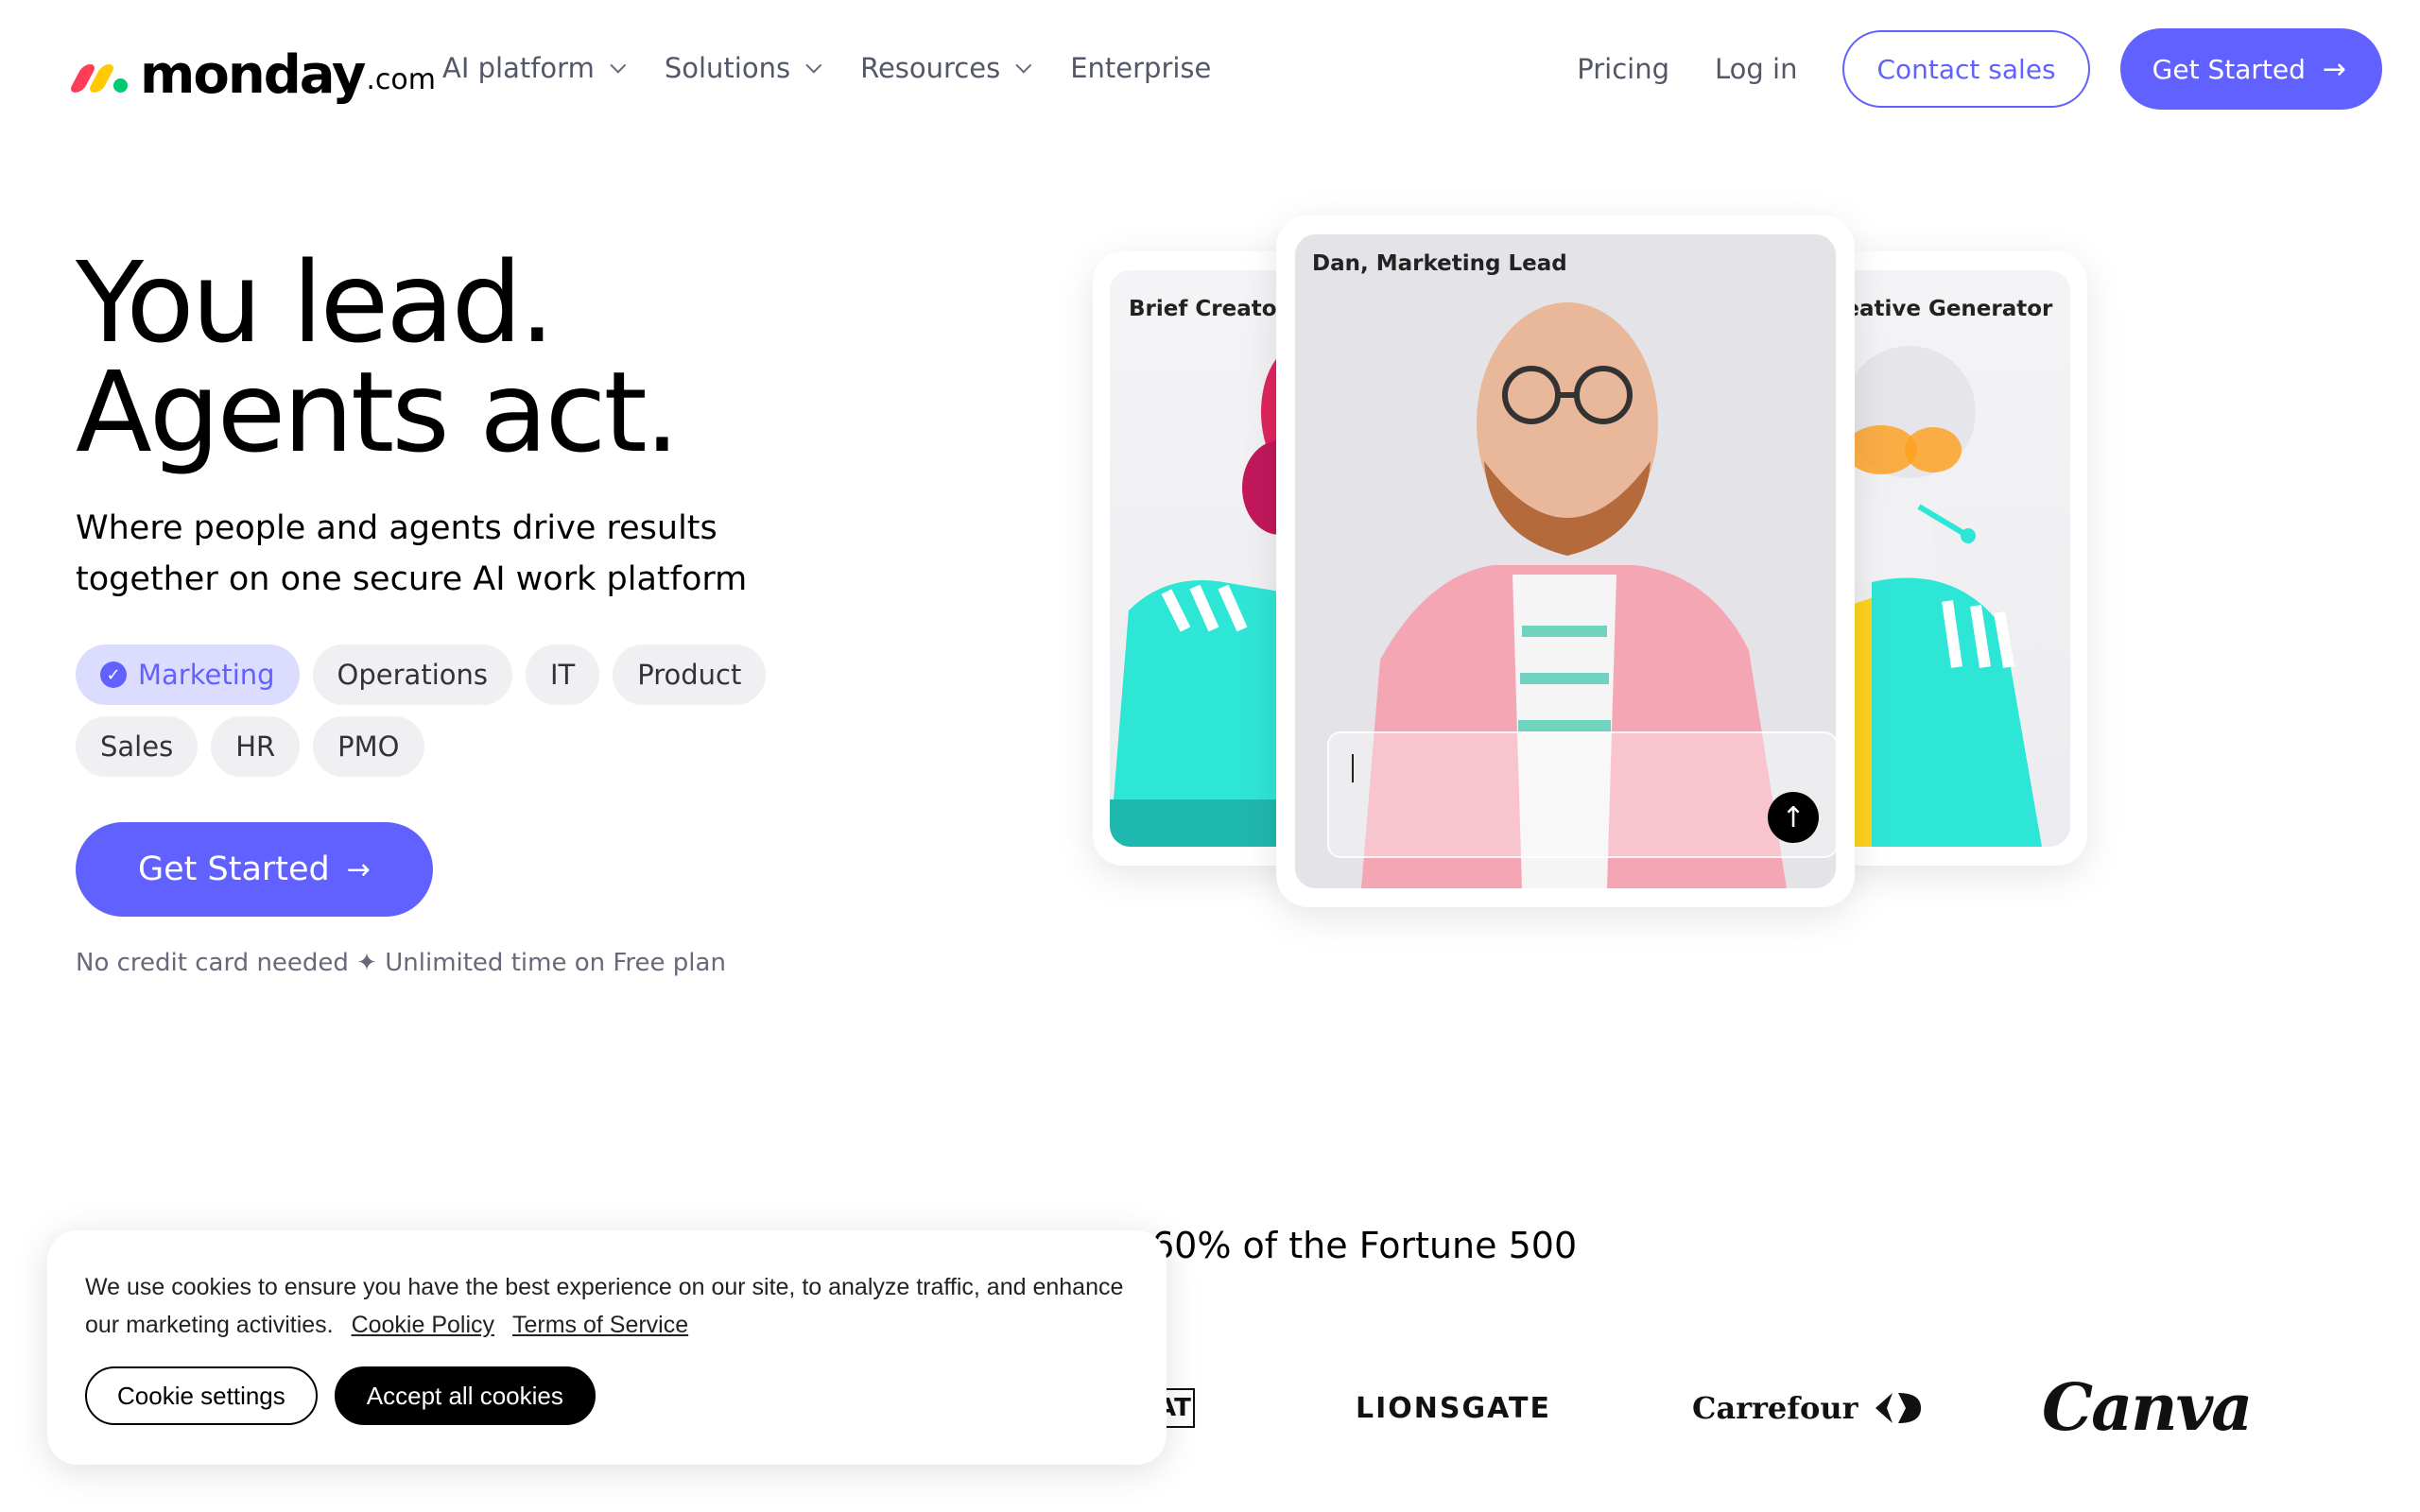  Describe the element at coordinates (378, 412) in the screenshot. I see `hero-title-line2: Agents act.` at that location.